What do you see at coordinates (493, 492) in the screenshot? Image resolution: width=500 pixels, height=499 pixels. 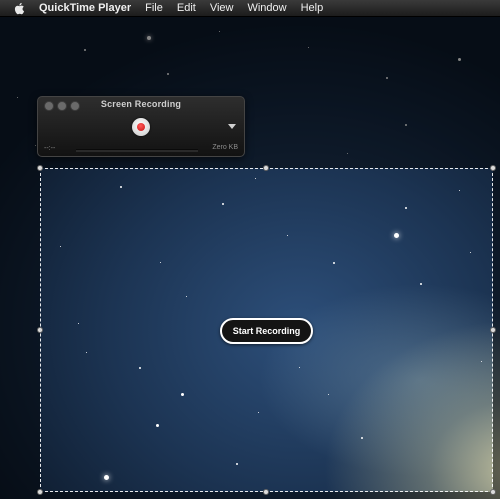 I see `resize-handle-bottom-right` at bounding box center [493, 492].